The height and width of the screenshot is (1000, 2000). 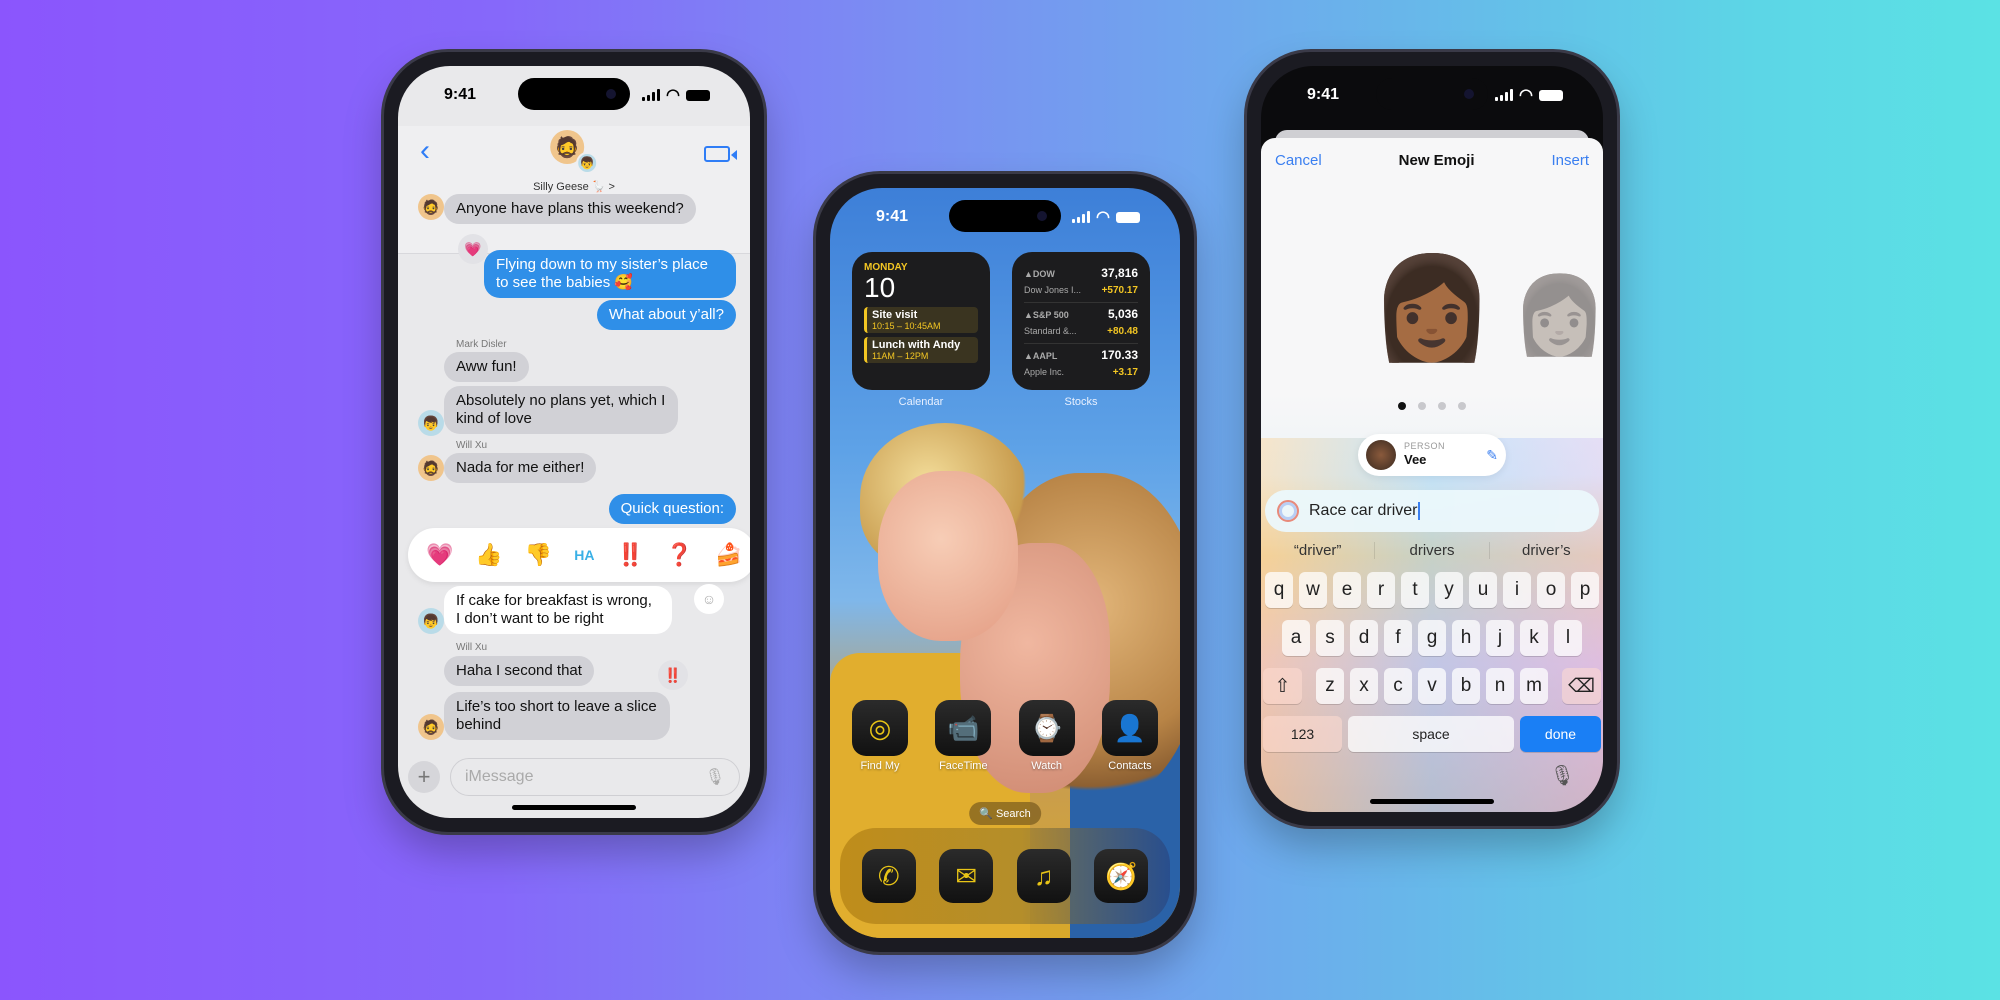 What do you see at coordinates (1081, 217) in the screenshot?
I see `signal-icon` at bounding box center [1081, 217].